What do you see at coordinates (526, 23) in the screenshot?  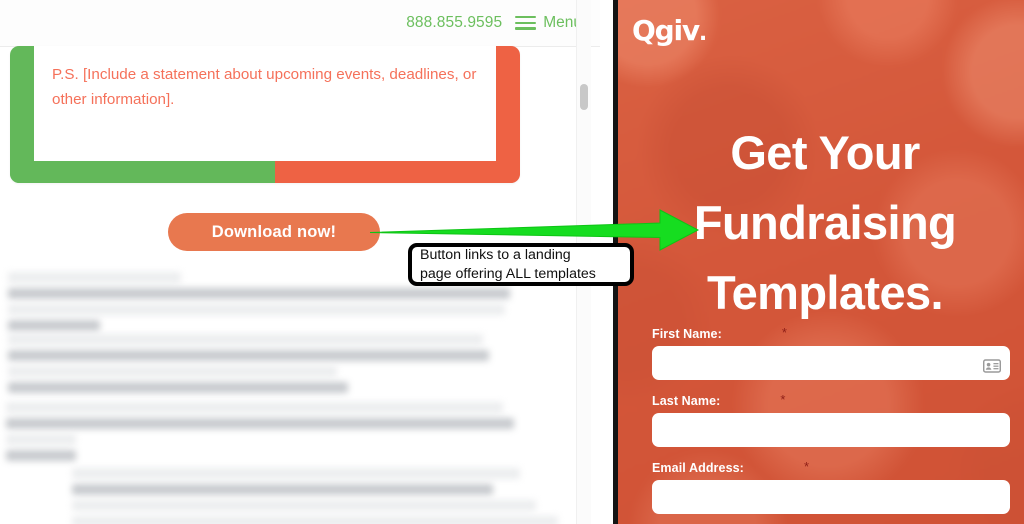 I see `hamburger-icon` at bounding box center [526, 23].